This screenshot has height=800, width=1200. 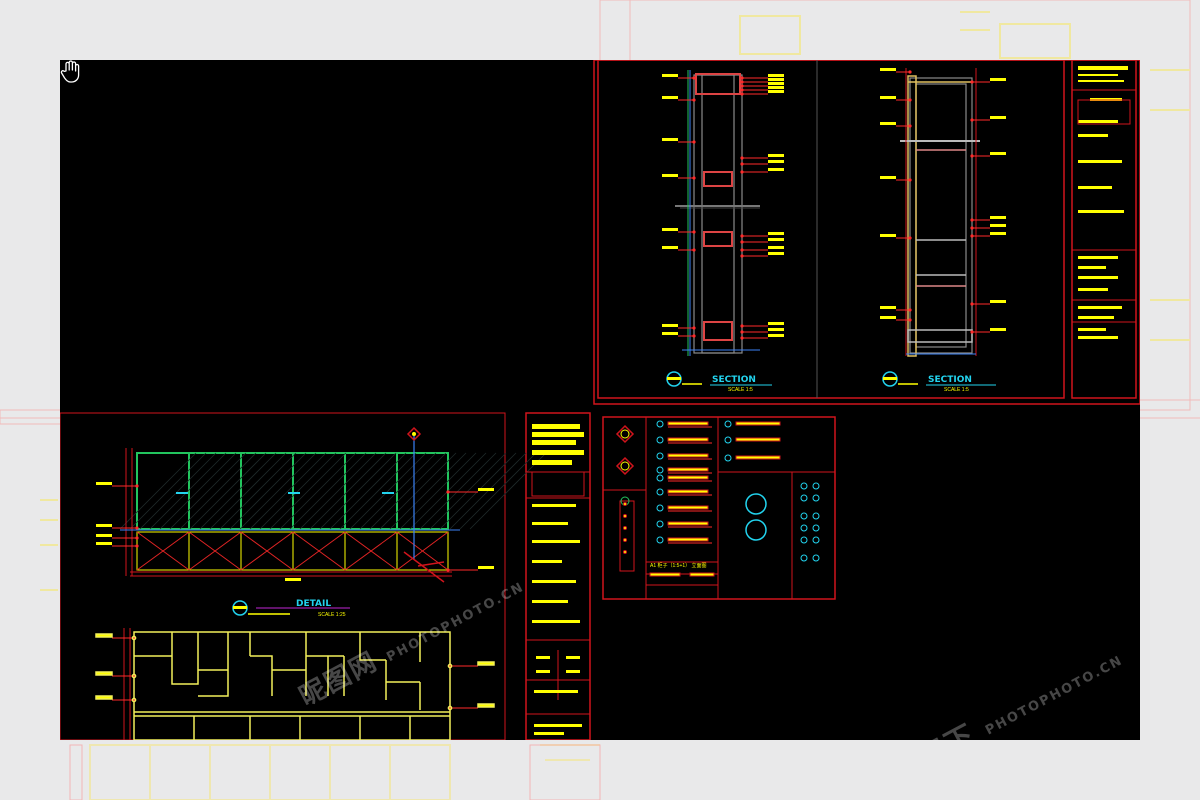 I want to click on detail-title-block: DETAIL SCALE 1:25, so click(x=291, y=608).